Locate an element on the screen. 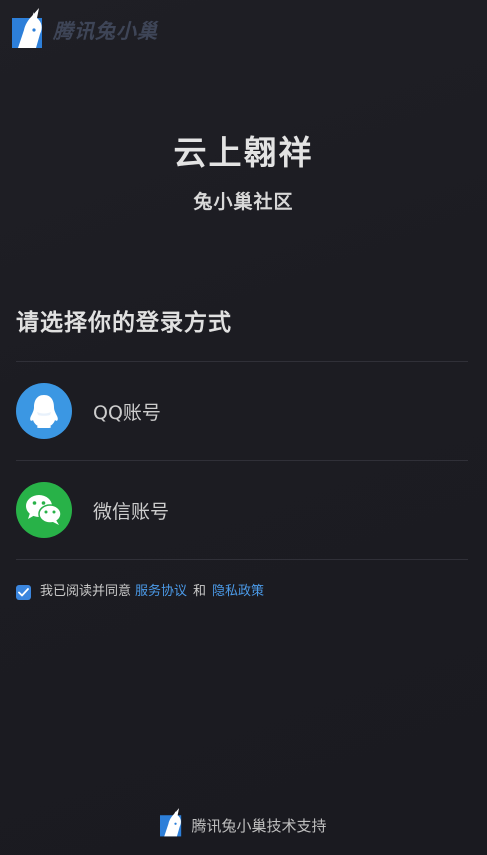 Image resolution: width=487 pixels, height=855 pixels. service-agreement-link: 服务协议 is located at coordinates (161, 592).